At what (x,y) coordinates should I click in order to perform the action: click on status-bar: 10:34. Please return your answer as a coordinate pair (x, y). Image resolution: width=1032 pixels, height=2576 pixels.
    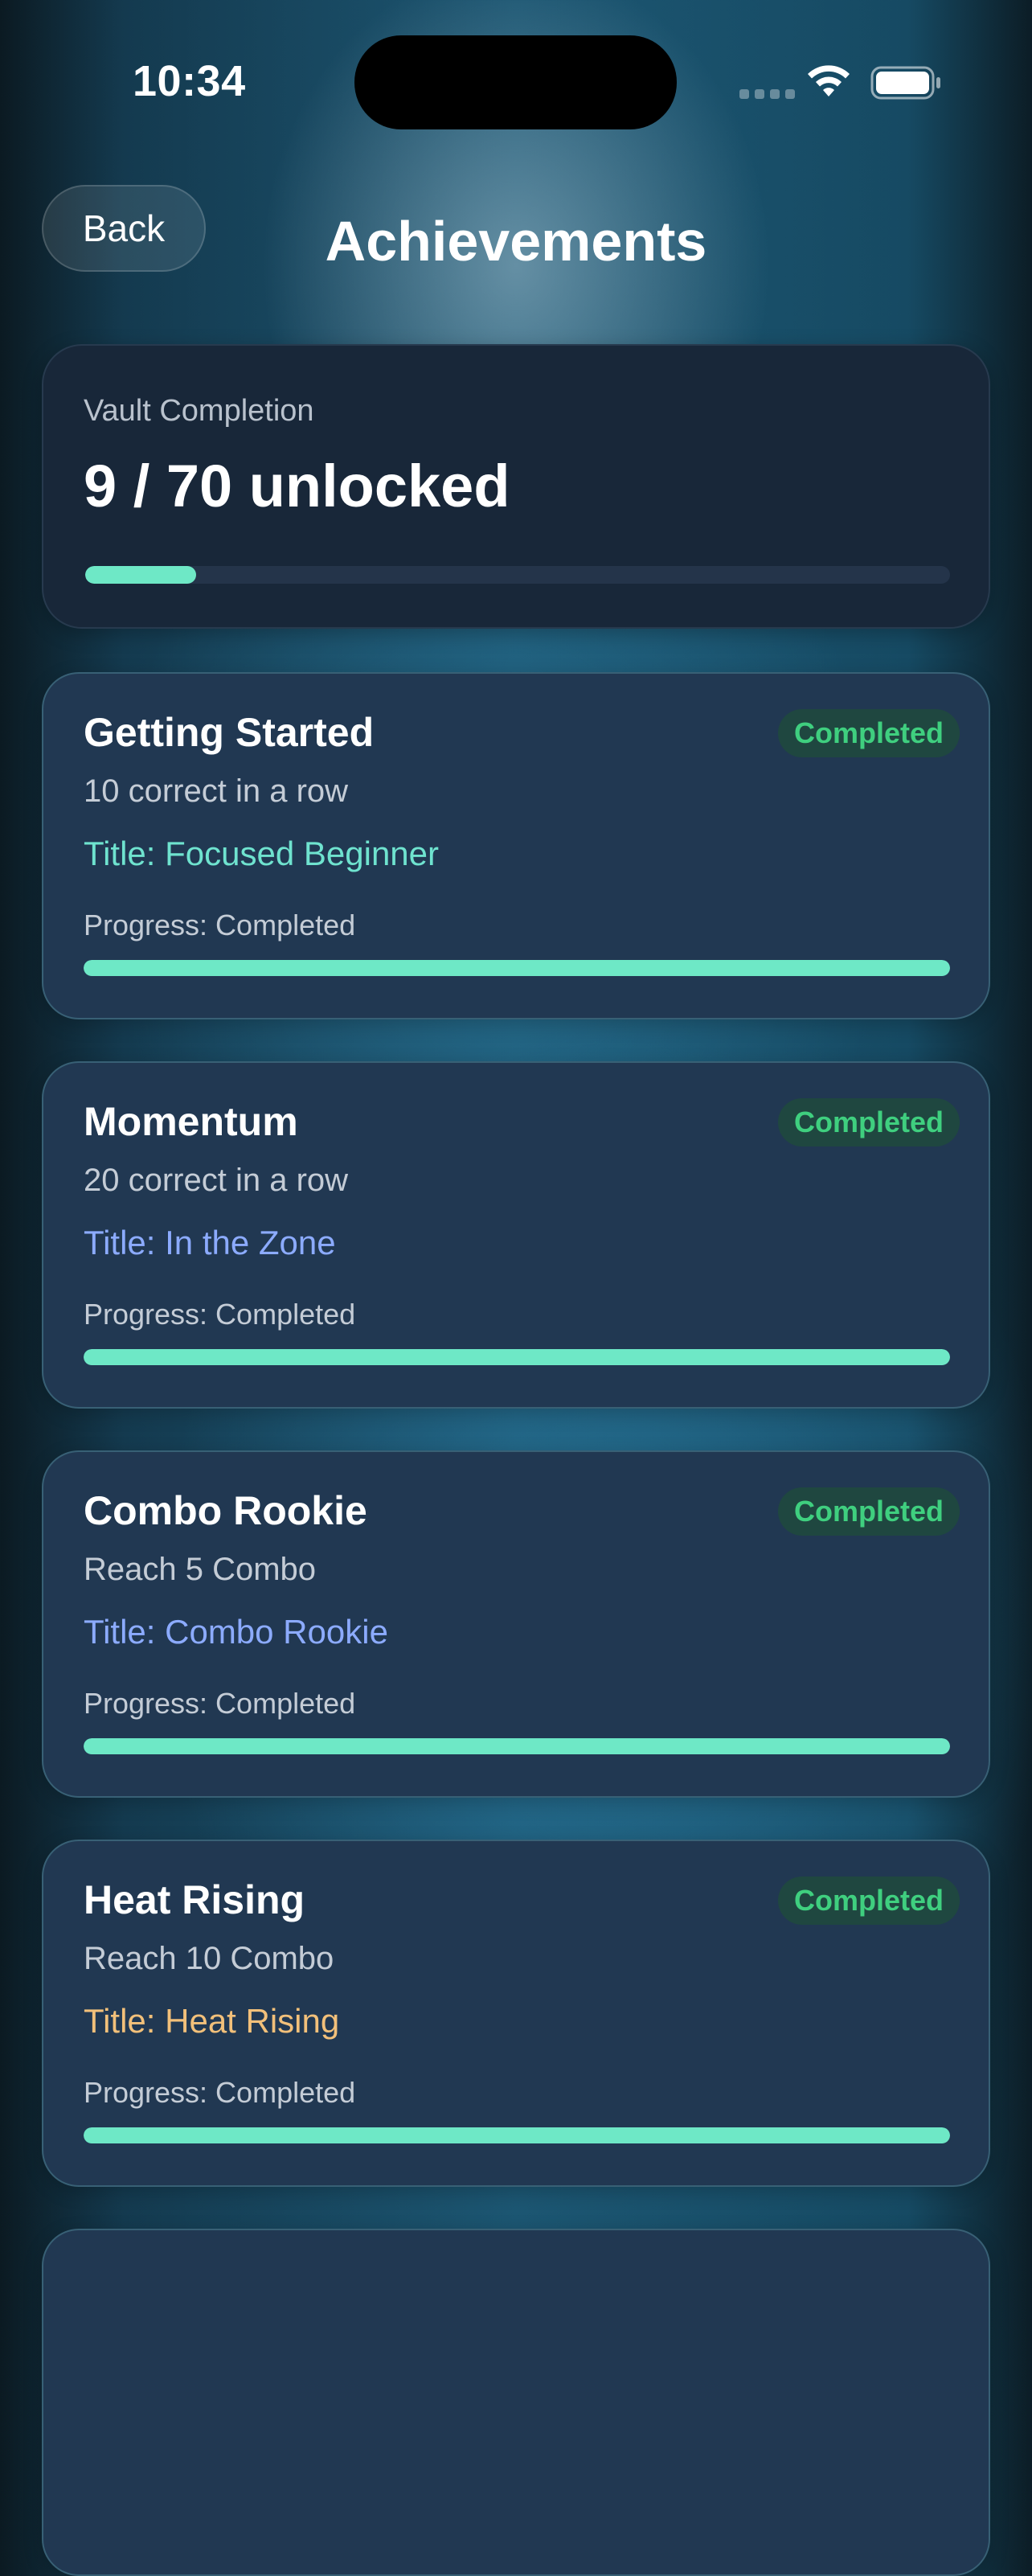
    Looking at the image, I should click on (516, 81).